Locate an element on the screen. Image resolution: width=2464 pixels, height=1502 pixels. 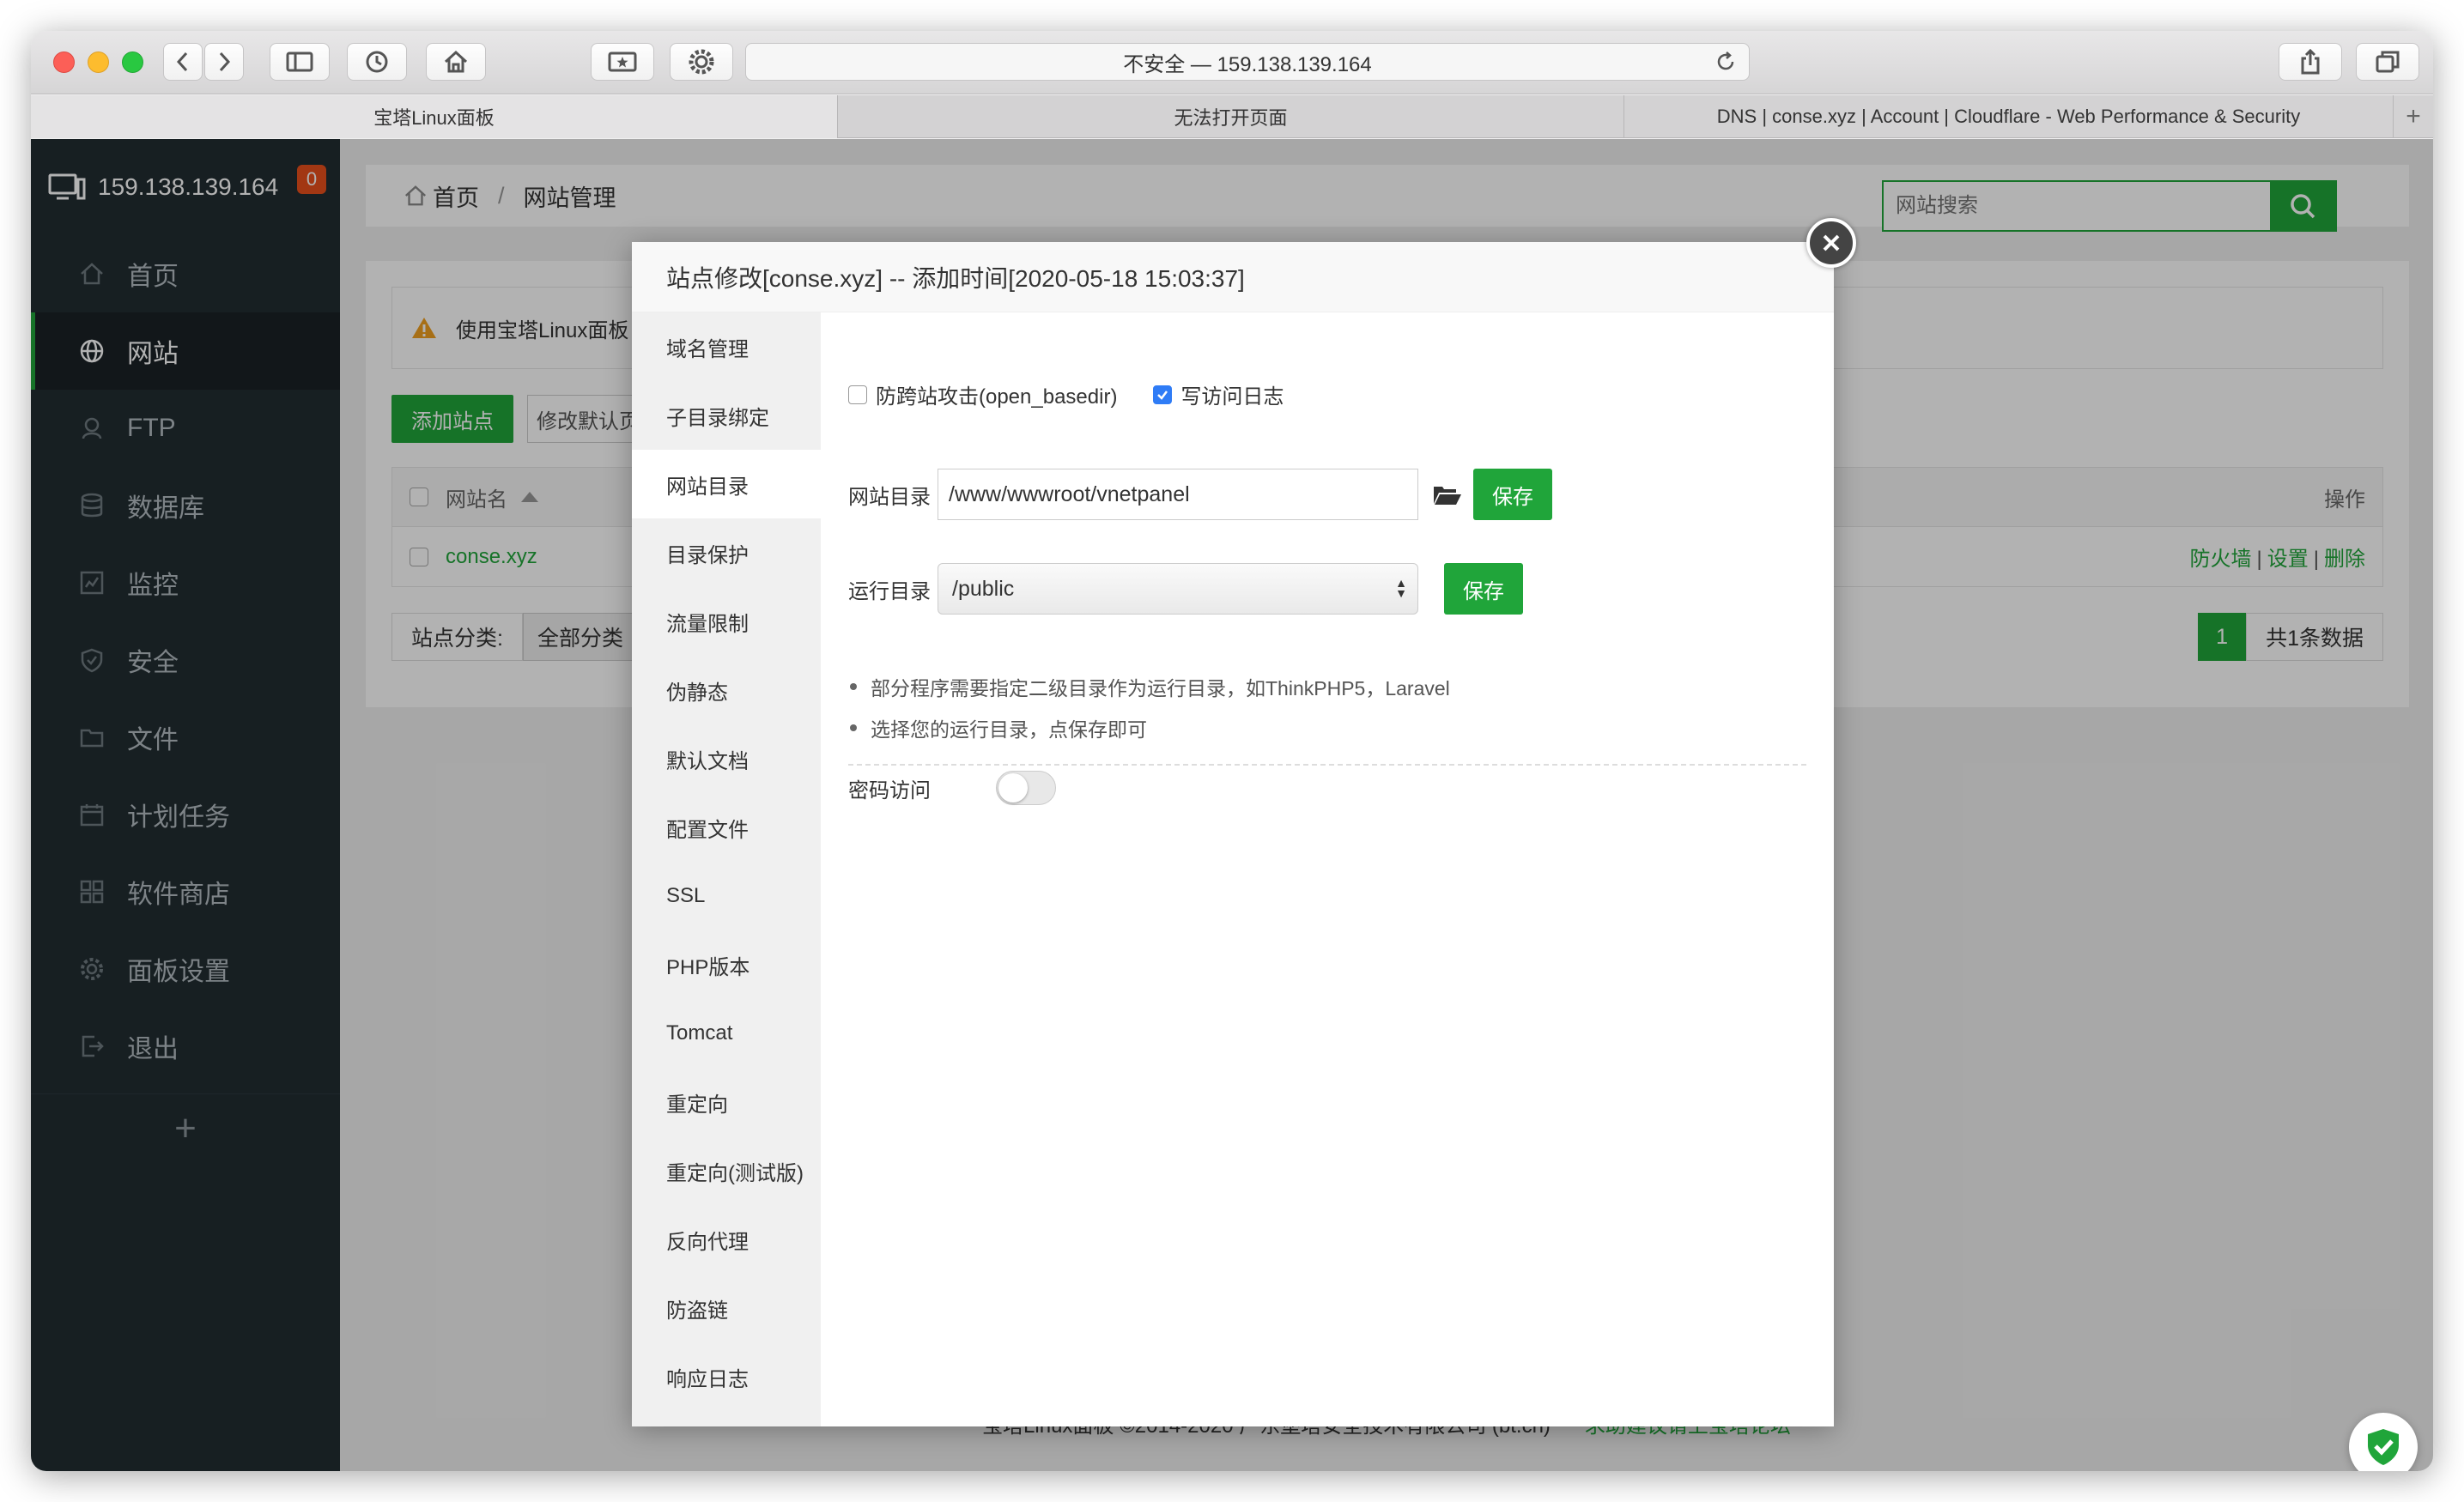
zoom-window-button is located at coordinates (132, 62).